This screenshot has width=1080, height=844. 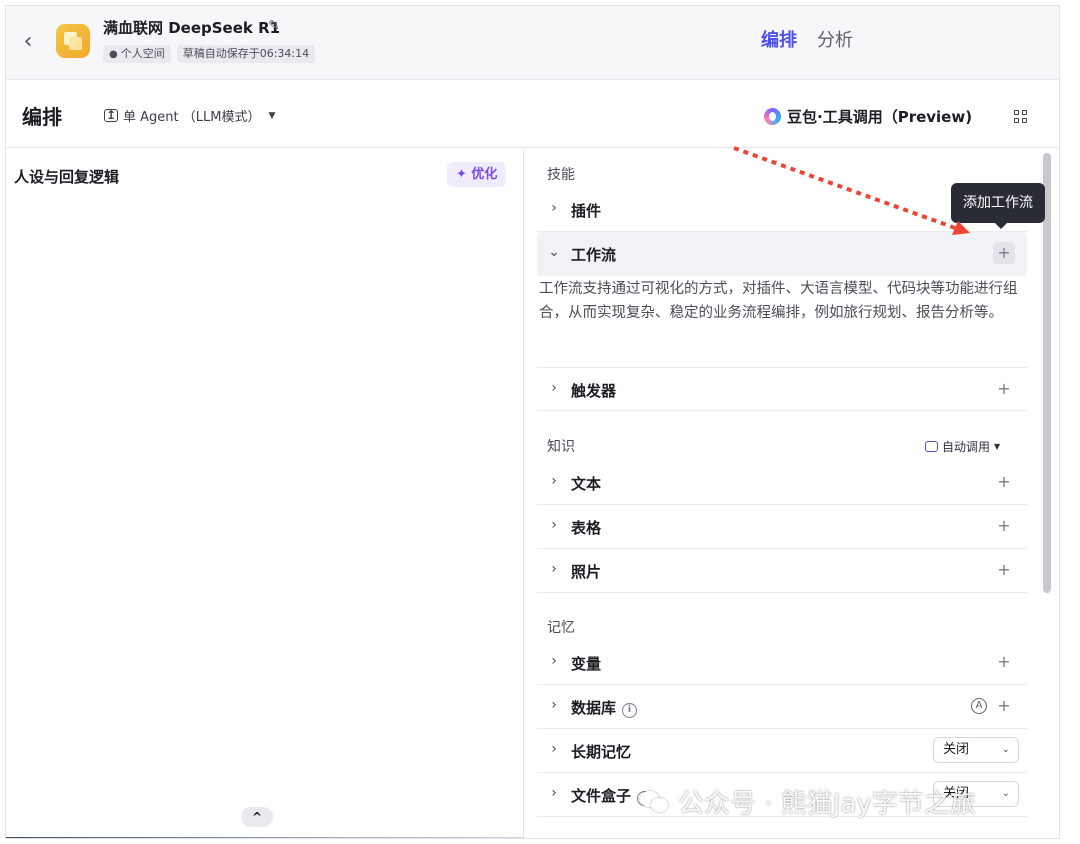 What do you see at coordinates (67, 177) in the screenshot?
I see `persona-title: 人设与回复逻辑` at bounding box center [67, 177].